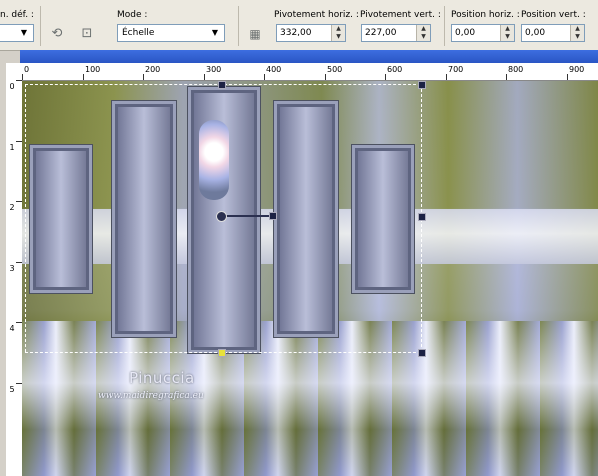  I want to click on ruler-label: 300, so click(214, 69).